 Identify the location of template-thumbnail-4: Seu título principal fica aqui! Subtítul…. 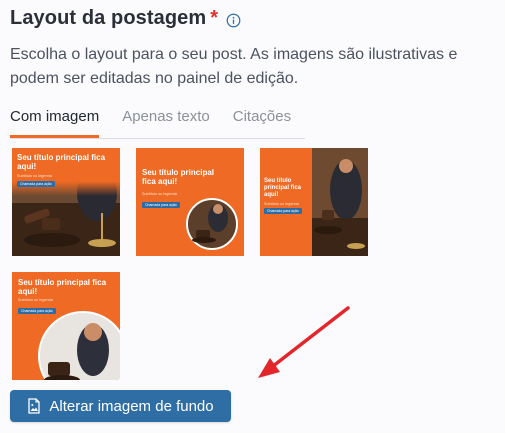
(66, 326).